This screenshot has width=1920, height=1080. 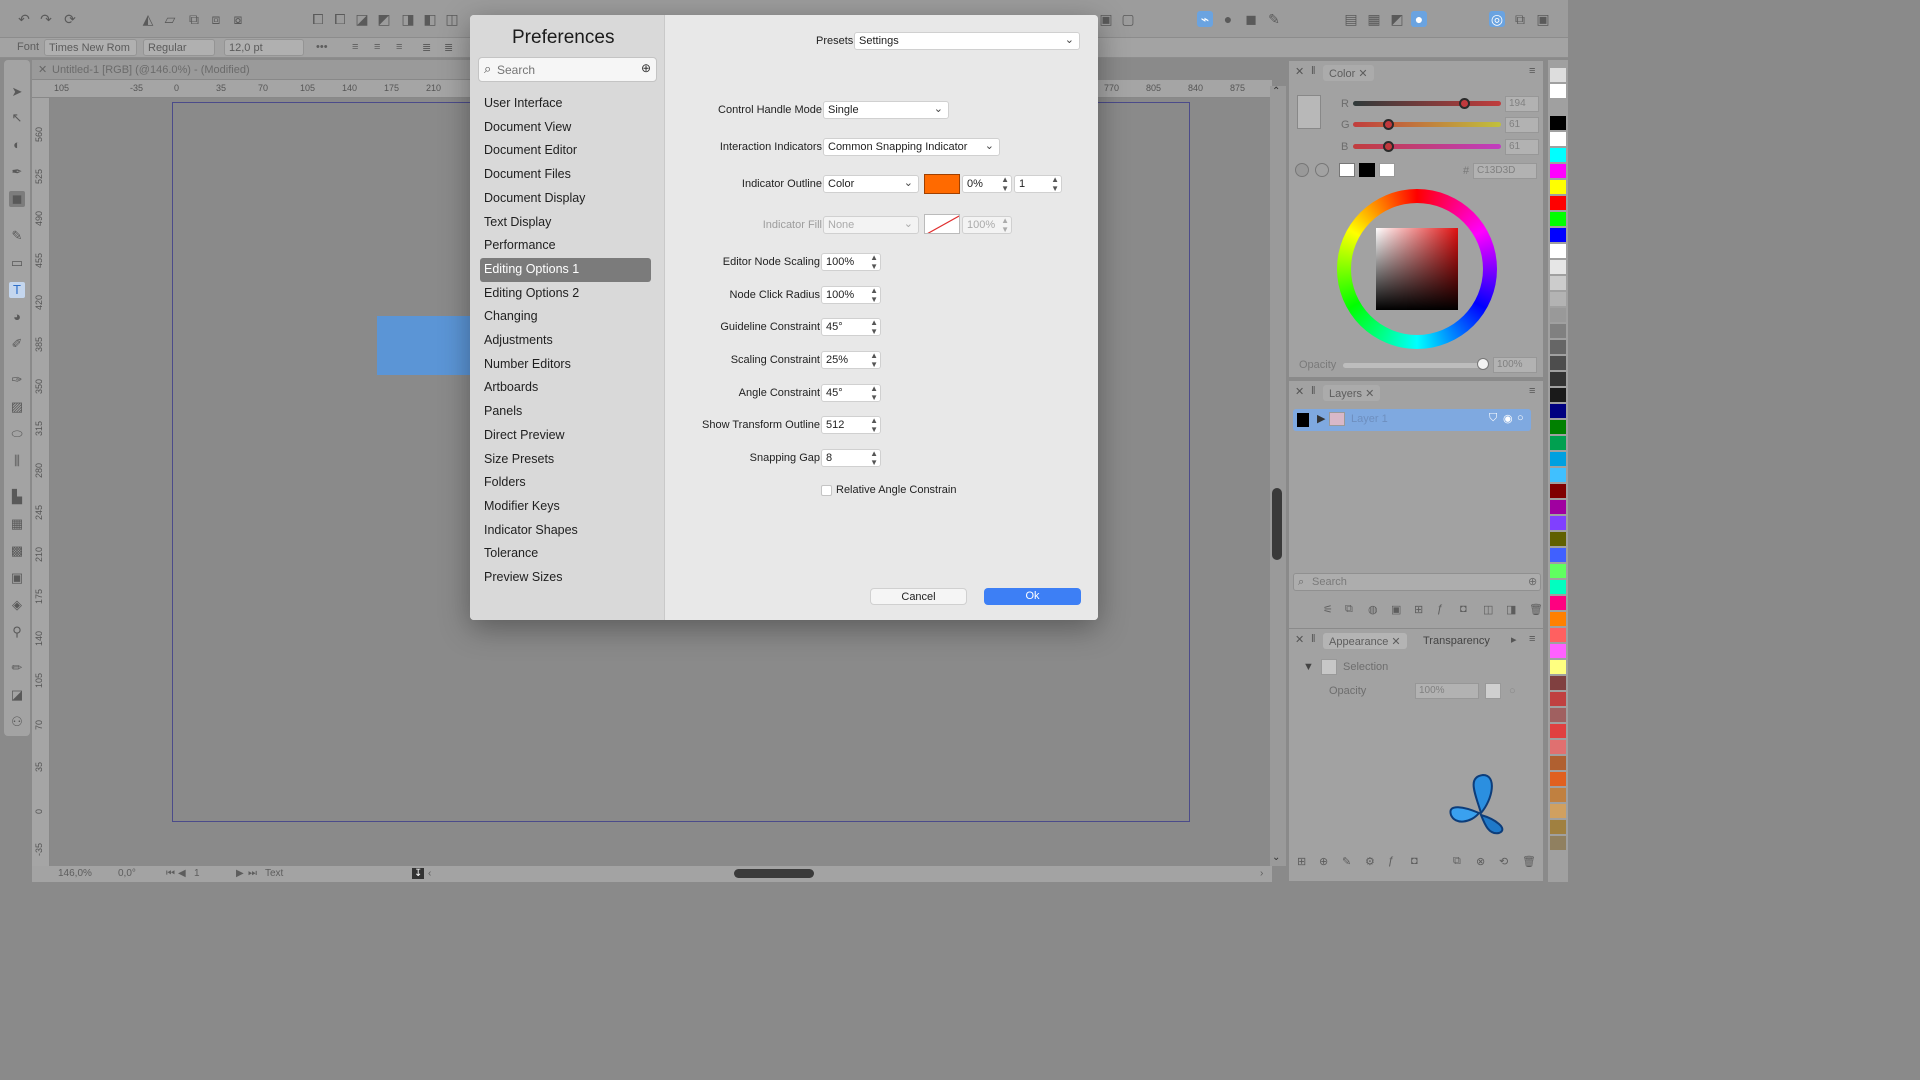 I want to click on layer-row: ▶ Layer 1 ⛉ ◉ ○, so click(x=1412, y=420).